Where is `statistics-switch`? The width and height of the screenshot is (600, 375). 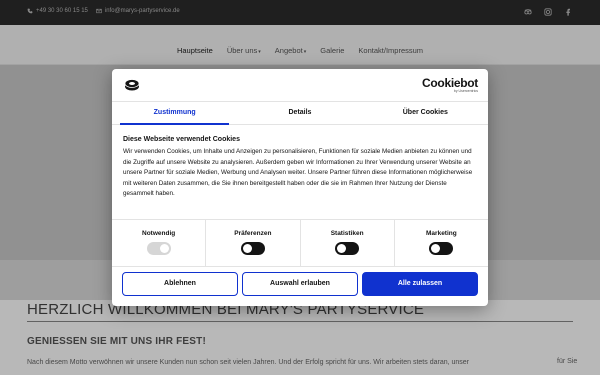 statistics-switch is located at coordinates (347, 248).